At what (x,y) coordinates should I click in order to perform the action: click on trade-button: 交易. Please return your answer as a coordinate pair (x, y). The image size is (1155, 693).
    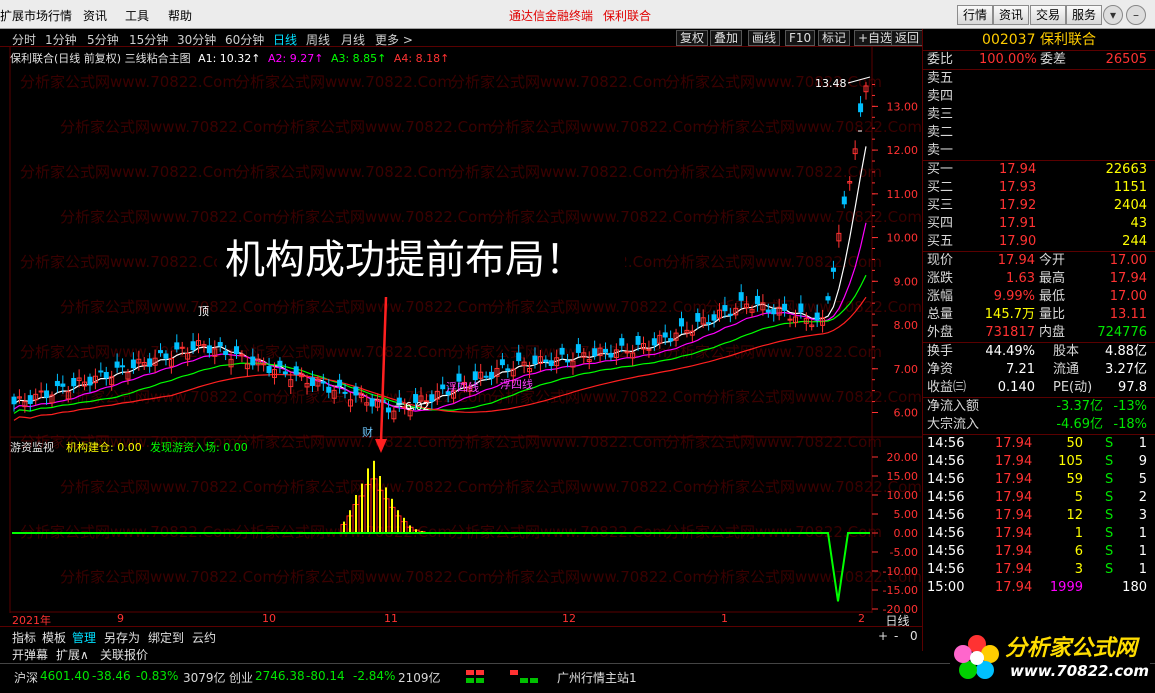
    Looking at the image, I should click on (1048, 15).